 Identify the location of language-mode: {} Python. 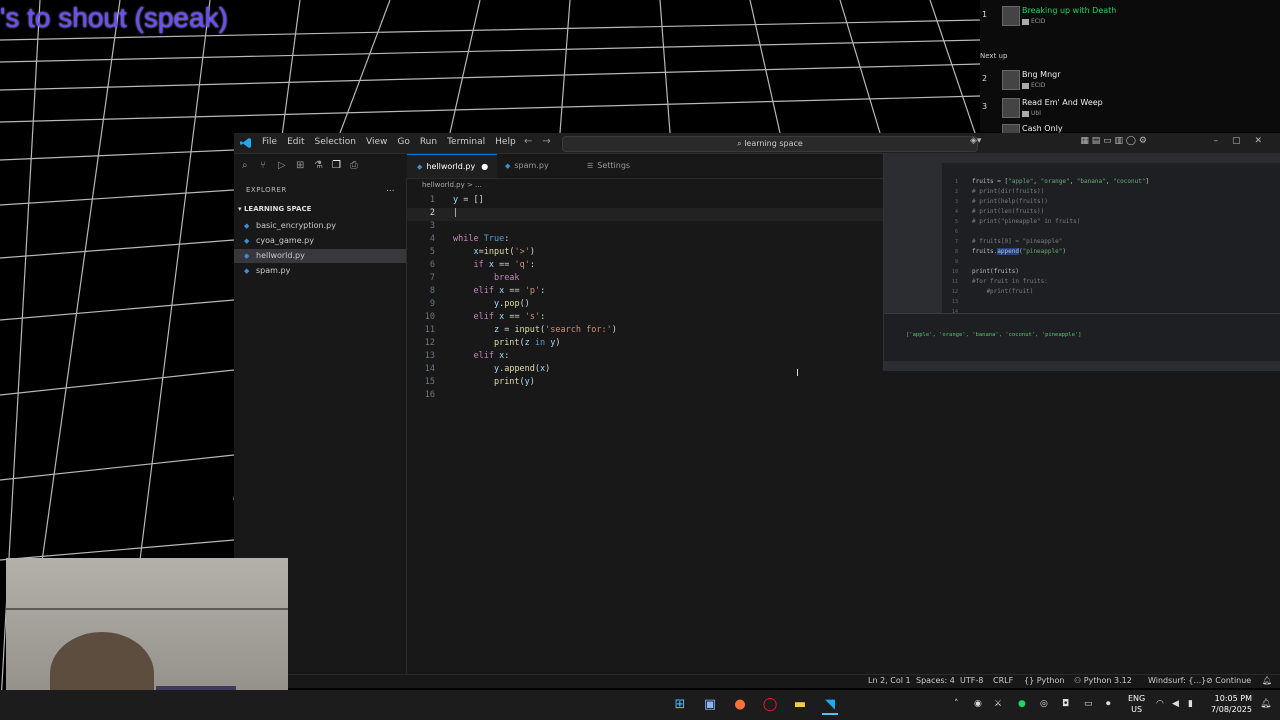
(1044, 680).